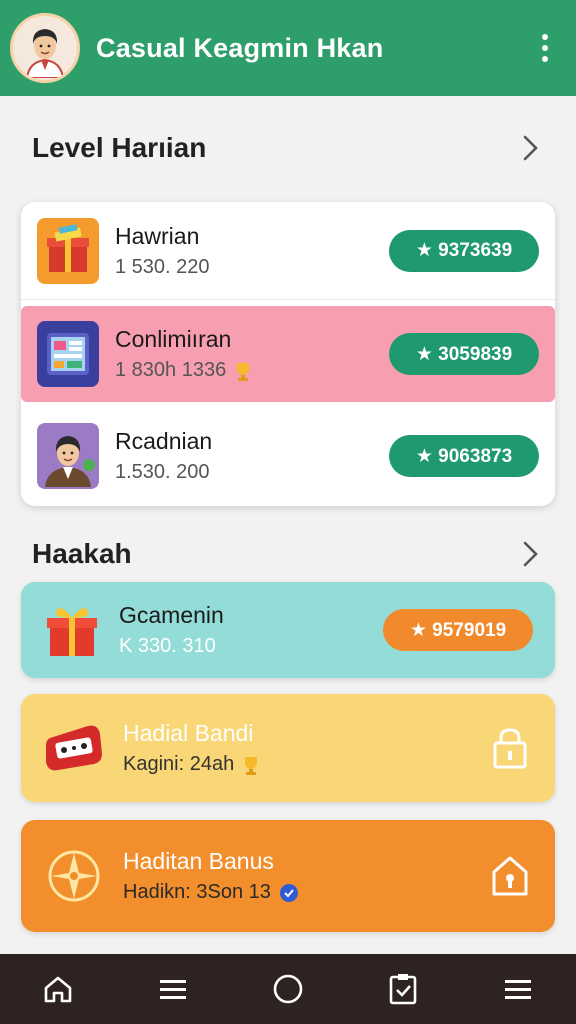 The width and height of the screenshot is (576, 1024). What do you see at coordinates (164, 441) in the screenshot?
I see `item-title: Rcadnian` at bounding box center [164, 441].